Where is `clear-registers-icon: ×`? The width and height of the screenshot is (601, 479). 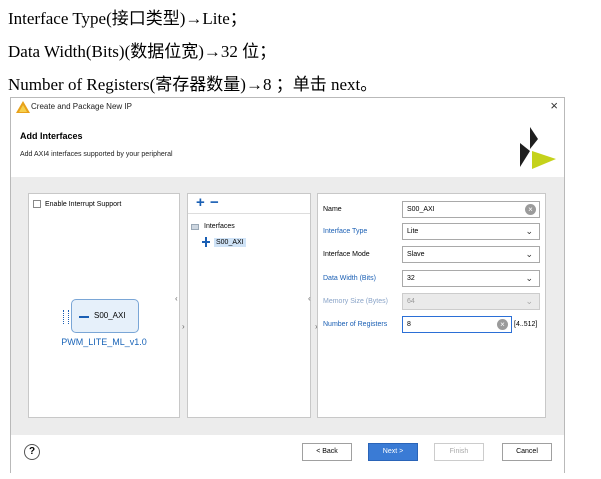 clear-registers-icon: × is located at coordinates (502, 324).